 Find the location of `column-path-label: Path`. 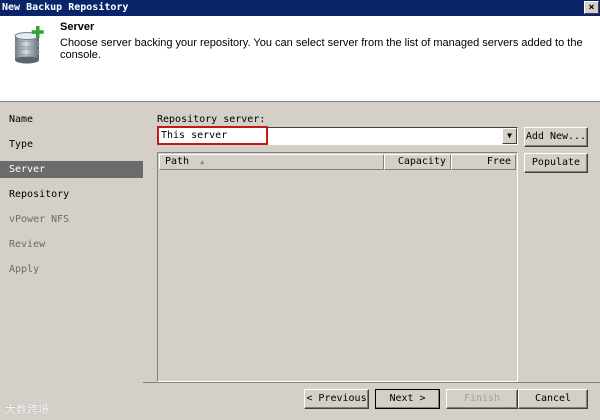

column-path-label: Path is located at coordinates (177, 161).